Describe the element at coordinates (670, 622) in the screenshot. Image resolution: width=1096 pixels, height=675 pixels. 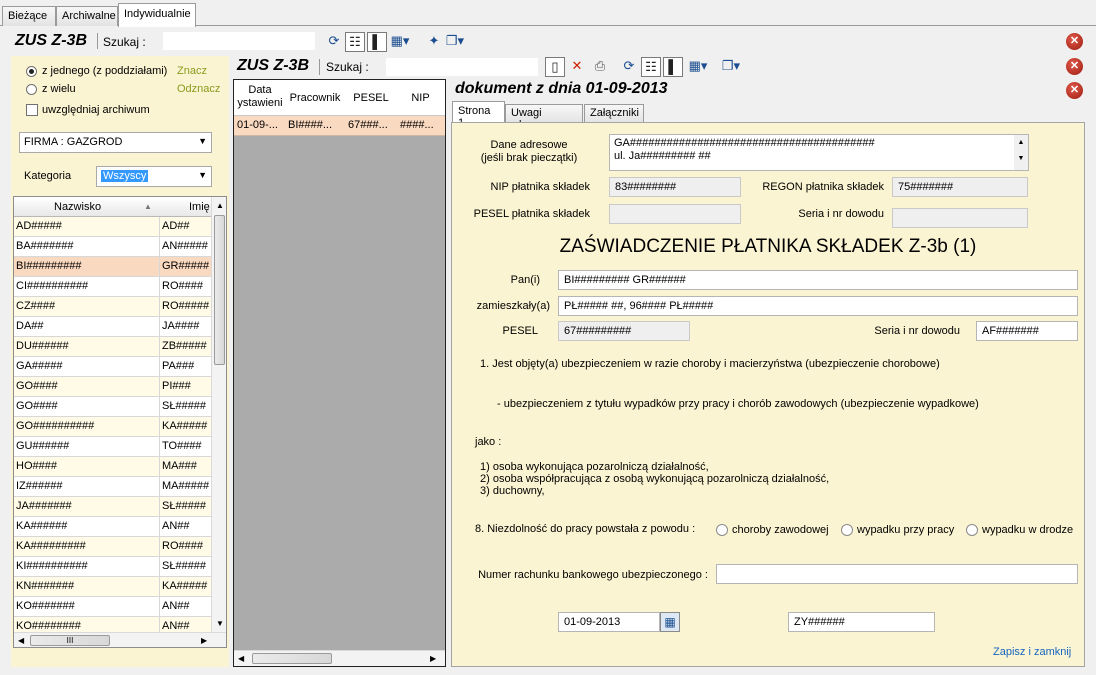
I see `calendar-icon: ▦` at that location.